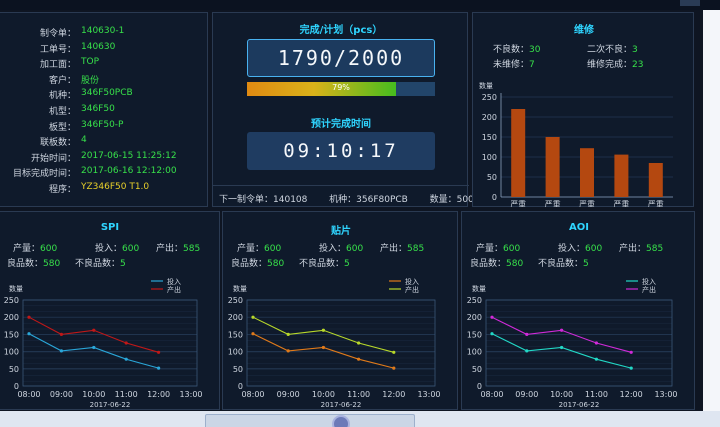  I want to click on repair-stat-repaired: 维修完成：23, so click(615, 65).